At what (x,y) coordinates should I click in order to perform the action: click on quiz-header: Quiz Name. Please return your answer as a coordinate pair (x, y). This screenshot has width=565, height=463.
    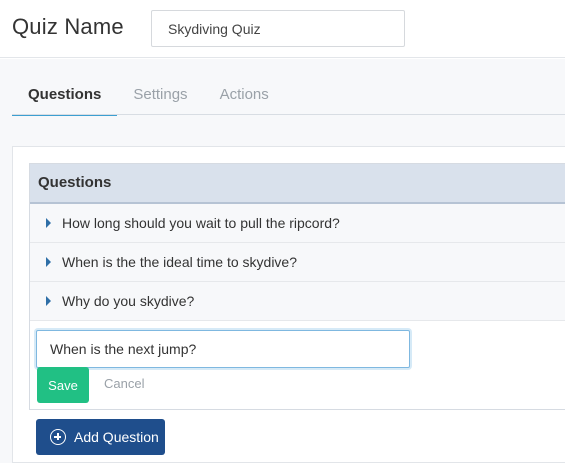
    Looking at the image, I should click on (282, 29).